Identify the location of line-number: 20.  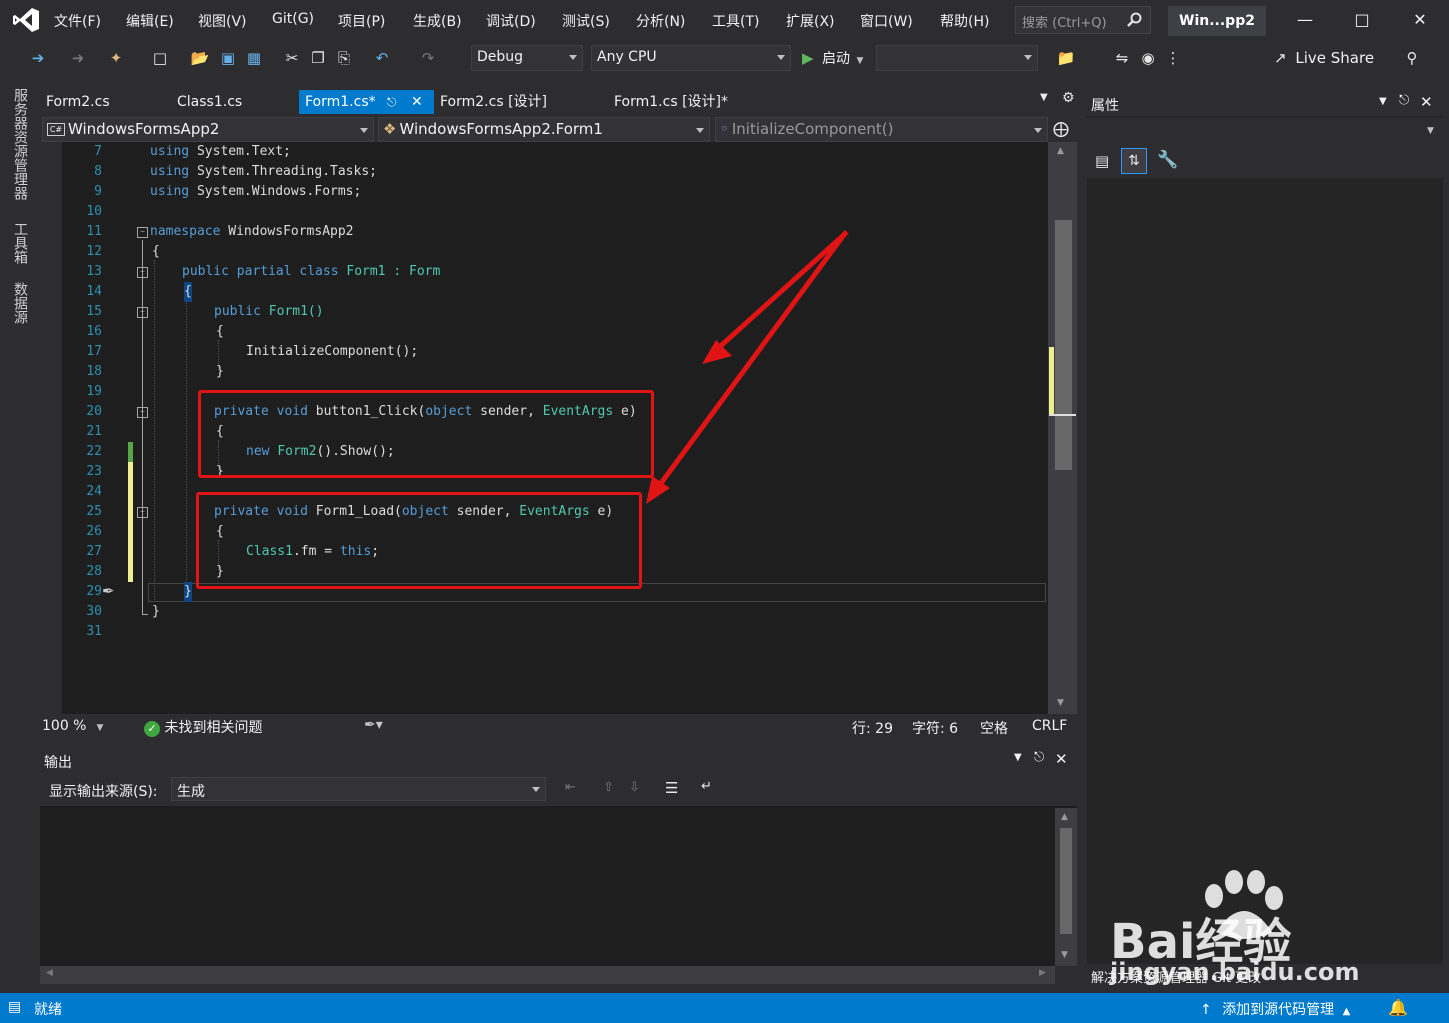
(94, 411).